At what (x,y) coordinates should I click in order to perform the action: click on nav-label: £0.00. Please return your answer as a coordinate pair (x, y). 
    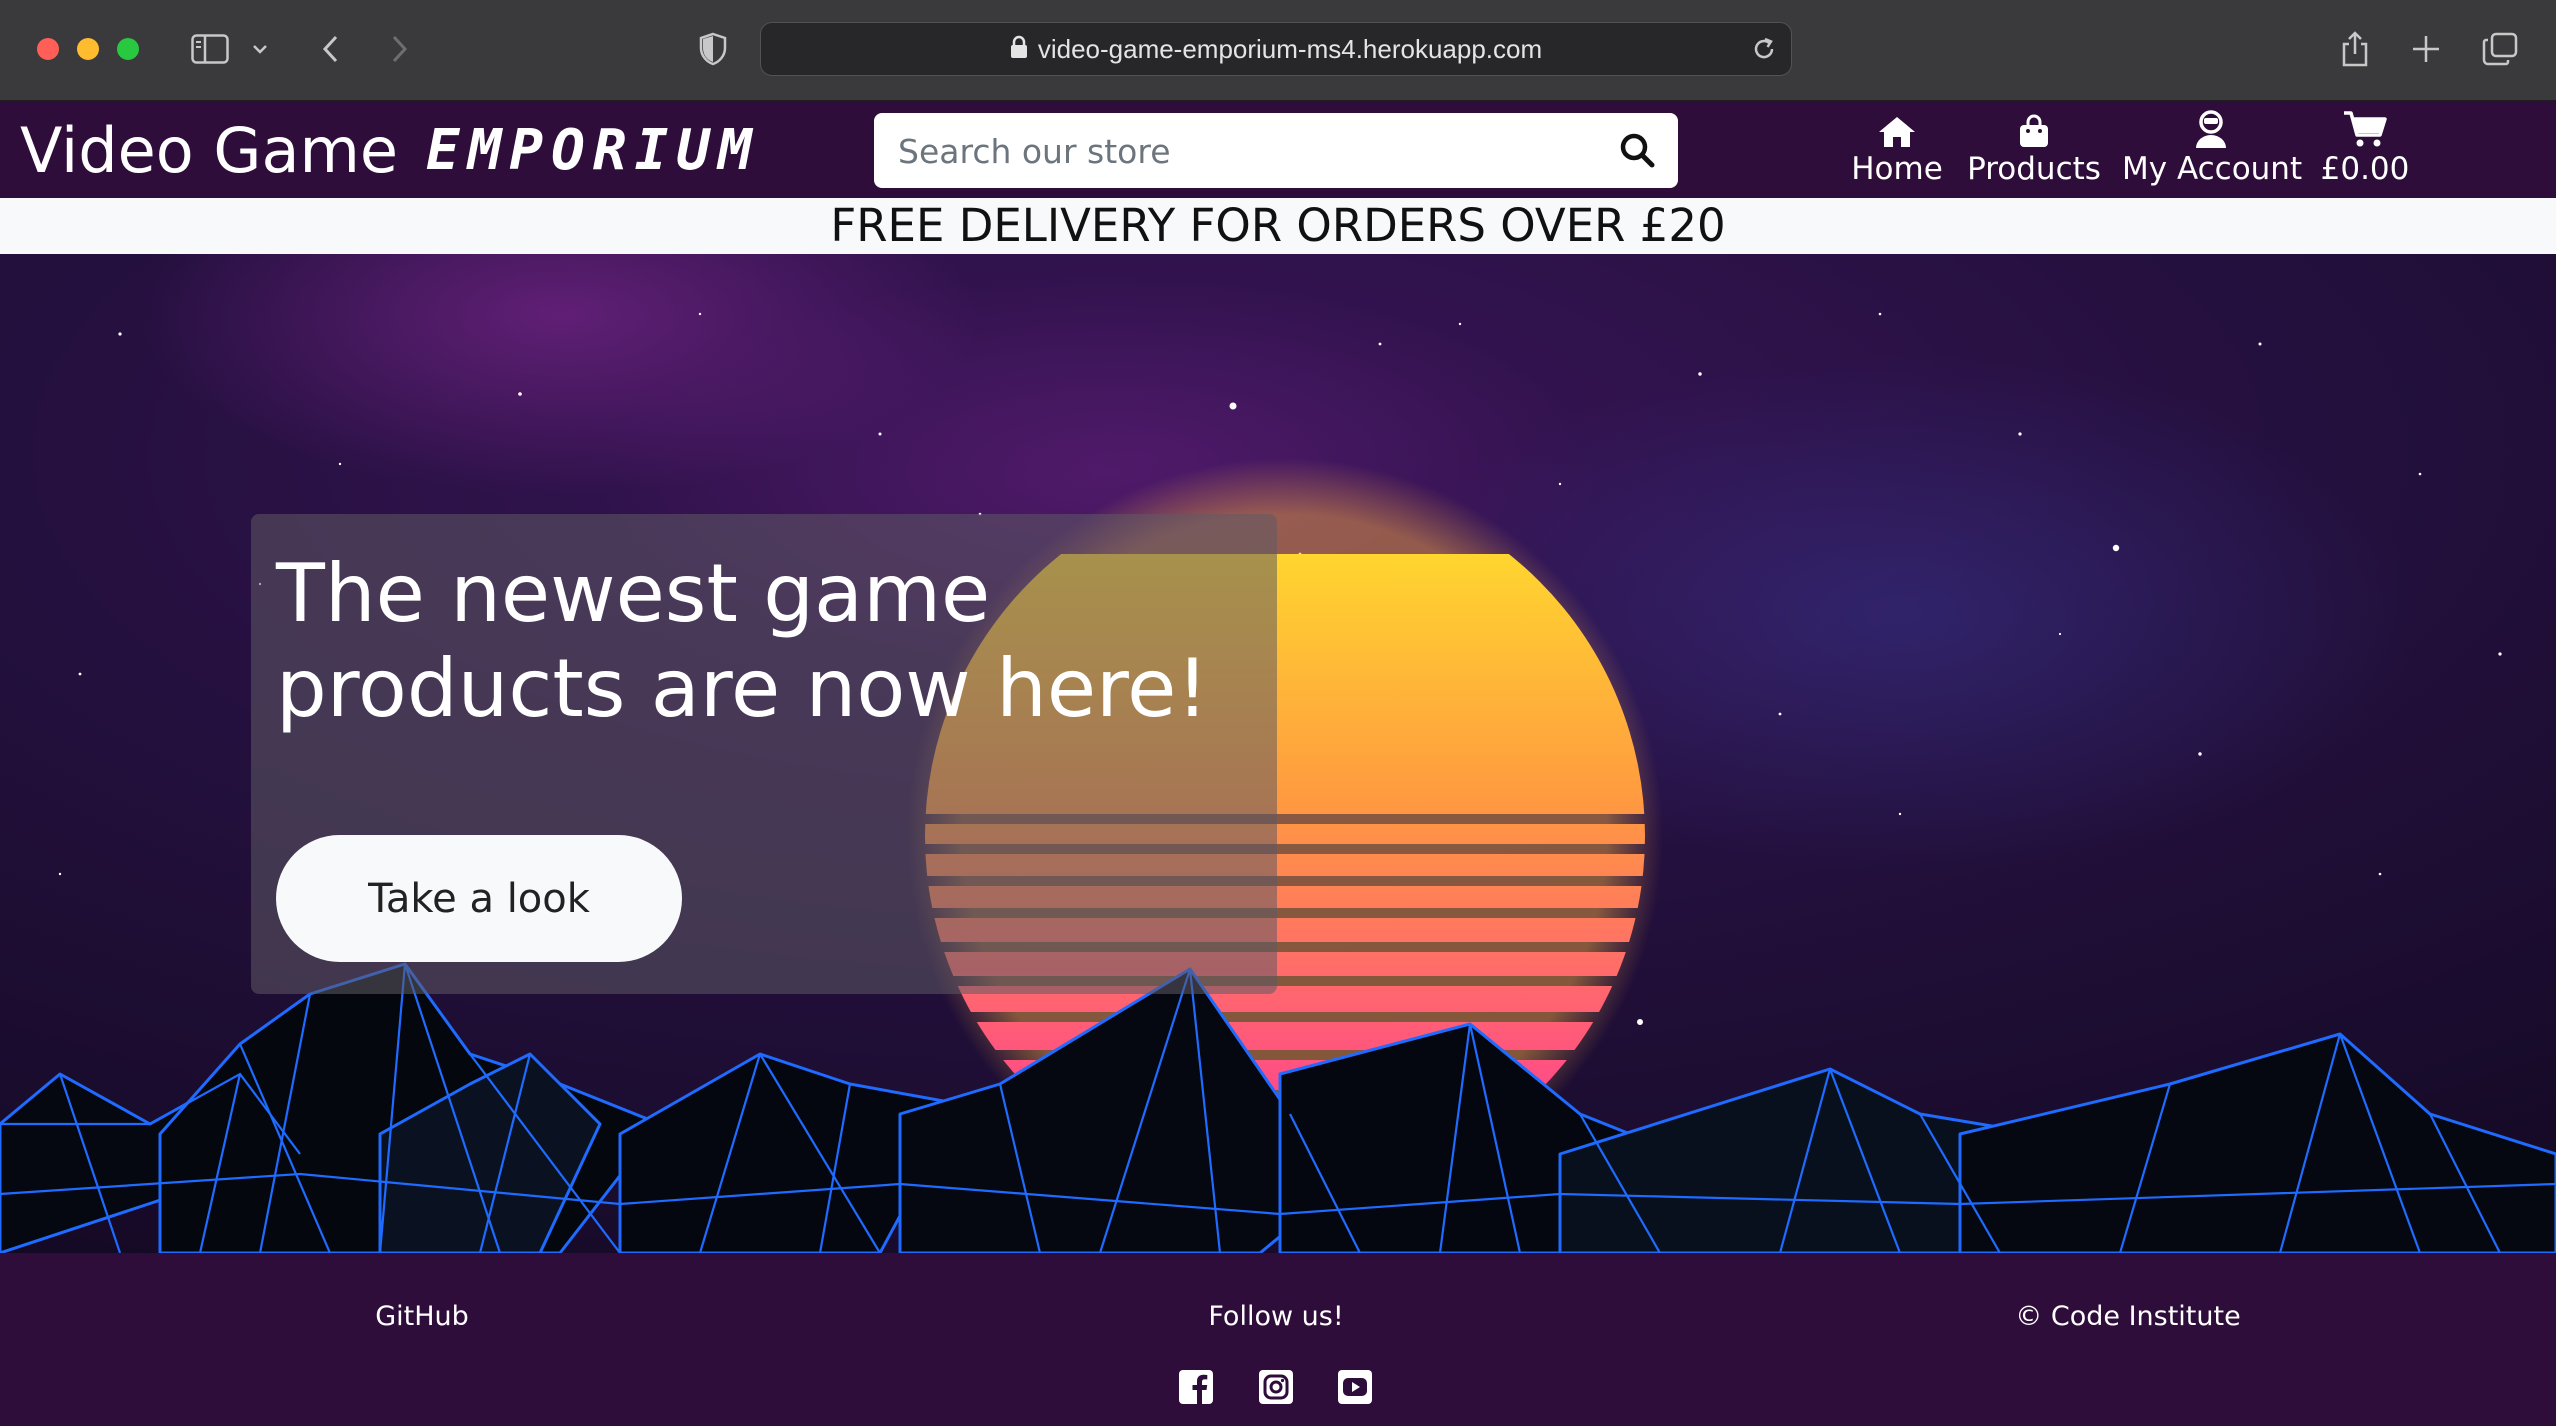
    Looking at the image, I should click on (2365, 169).